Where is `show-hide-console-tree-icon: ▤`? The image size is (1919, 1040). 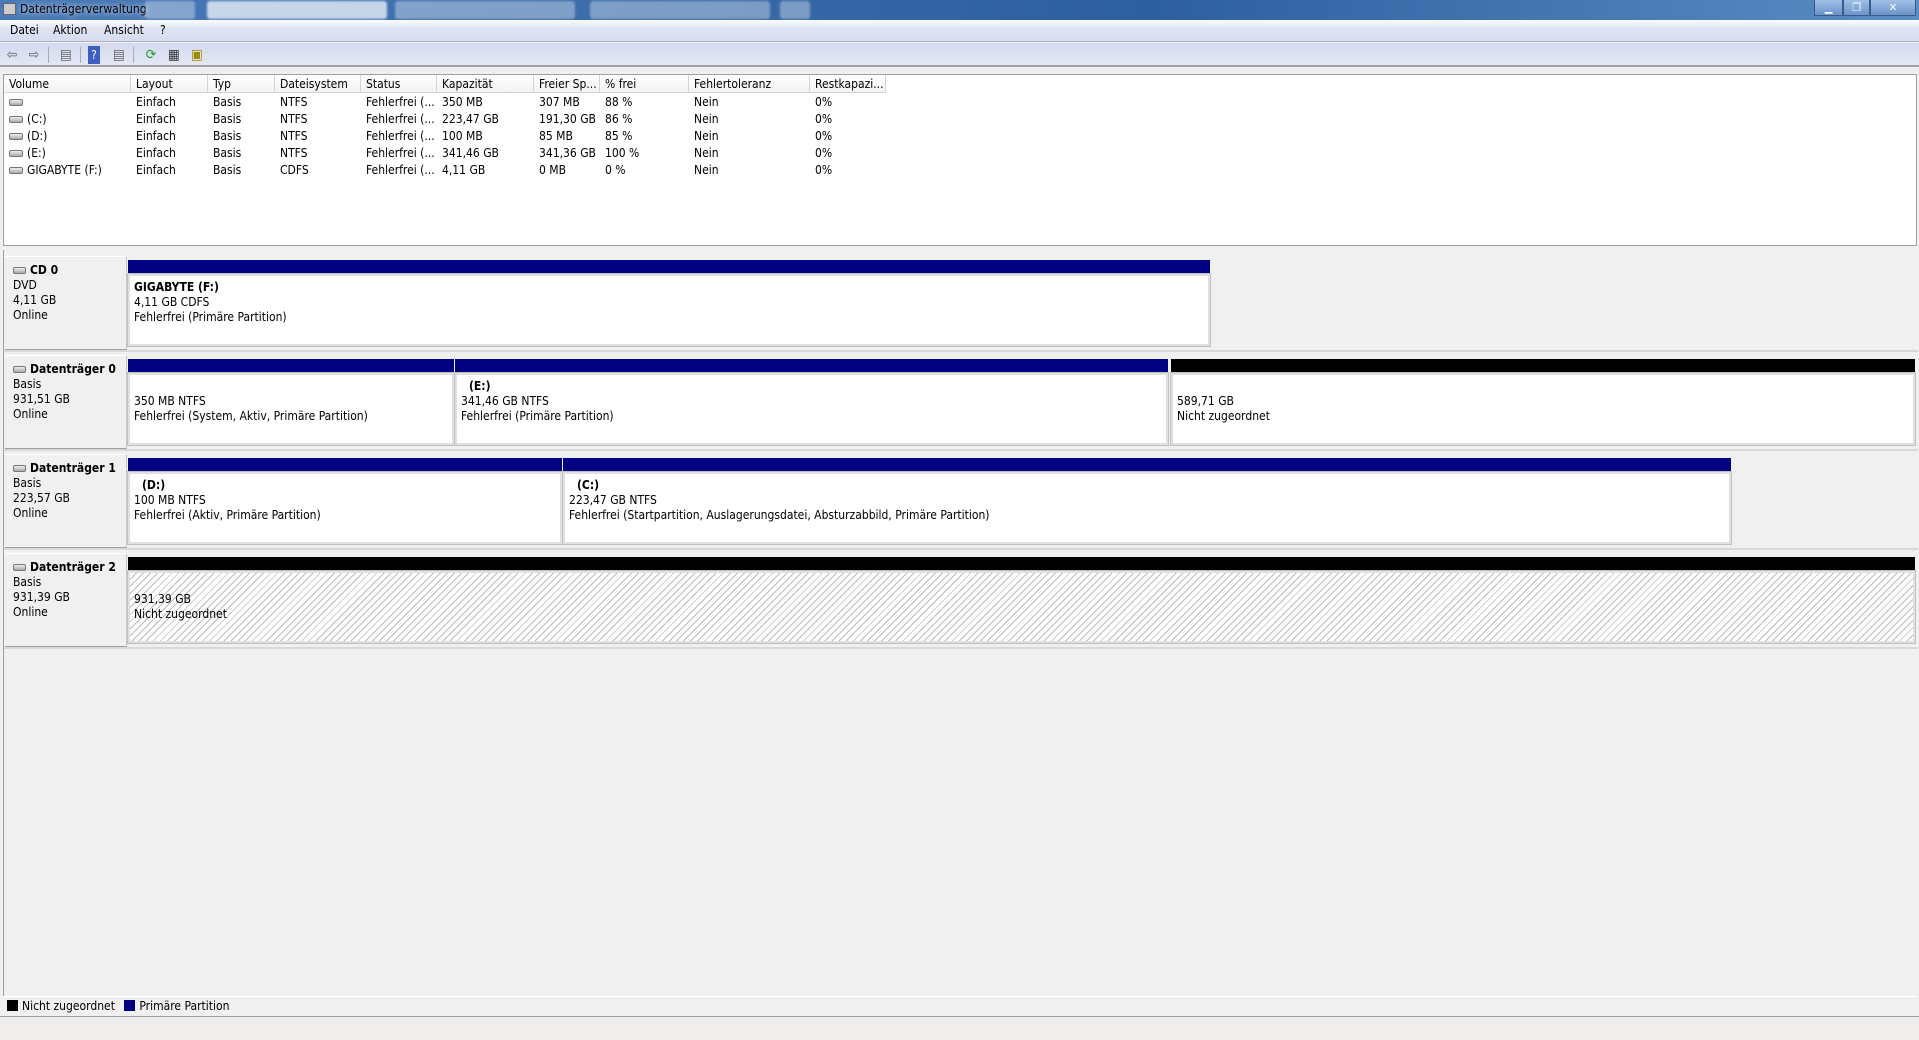
show-hide-console-tree-icon: ▤ is located at coordinates (66, 55).